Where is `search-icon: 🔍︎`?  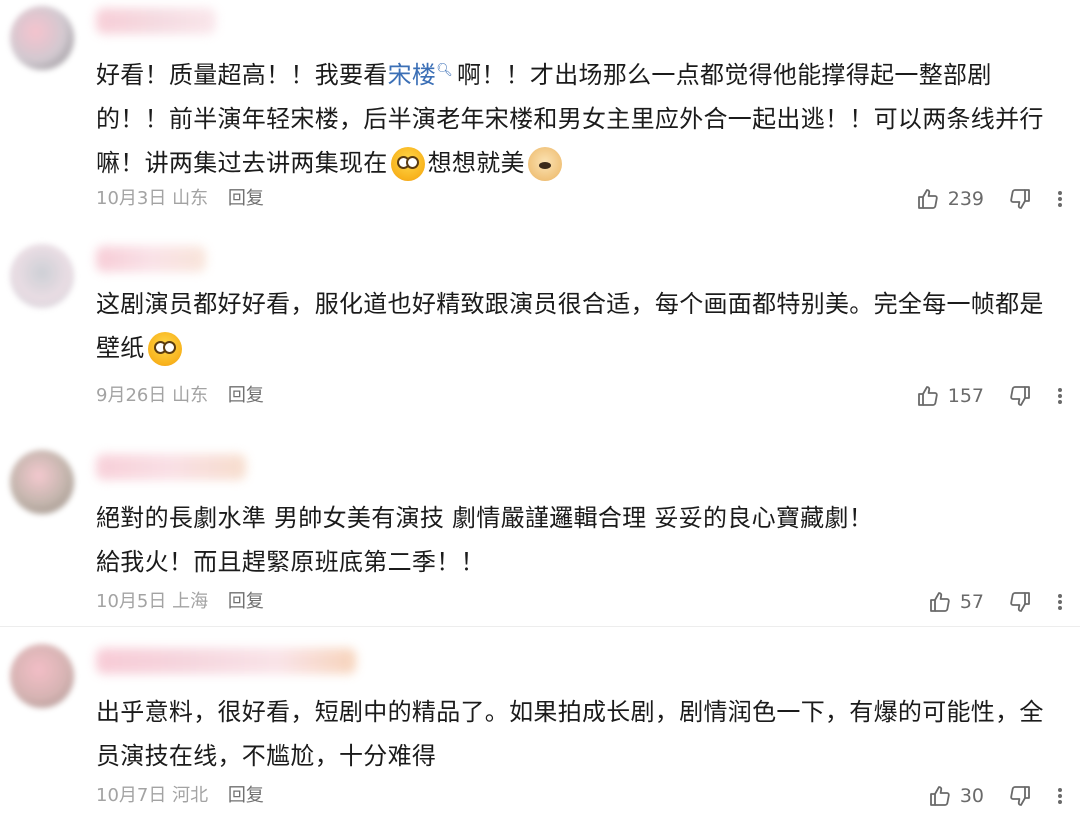
search-icon: 🔍︎ is located at coordinates (444, 71).